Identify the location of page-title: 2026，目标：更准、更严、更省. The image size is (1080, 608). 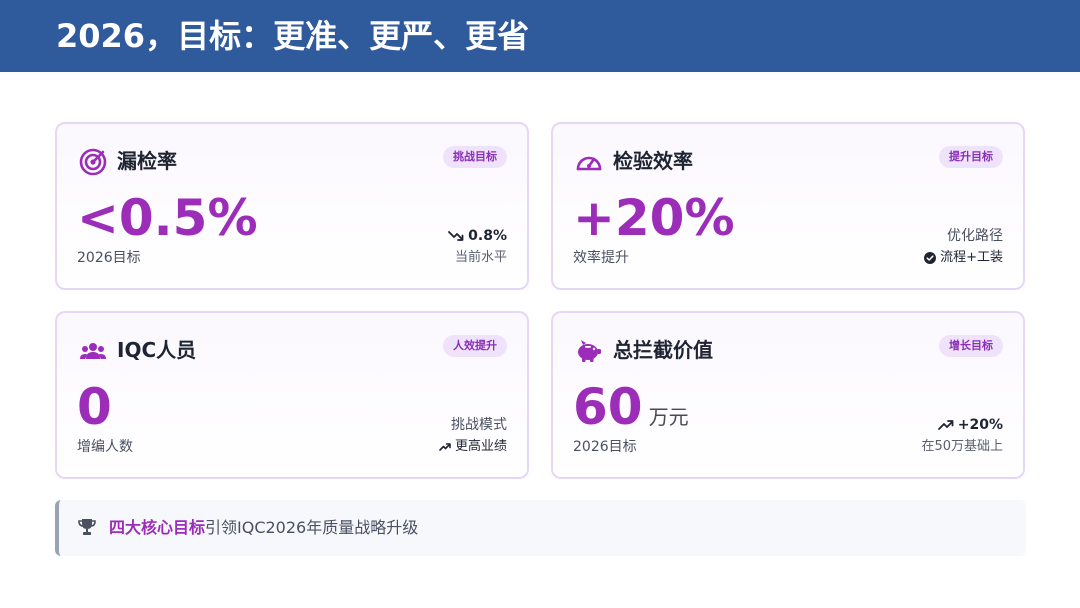
(293, 36).